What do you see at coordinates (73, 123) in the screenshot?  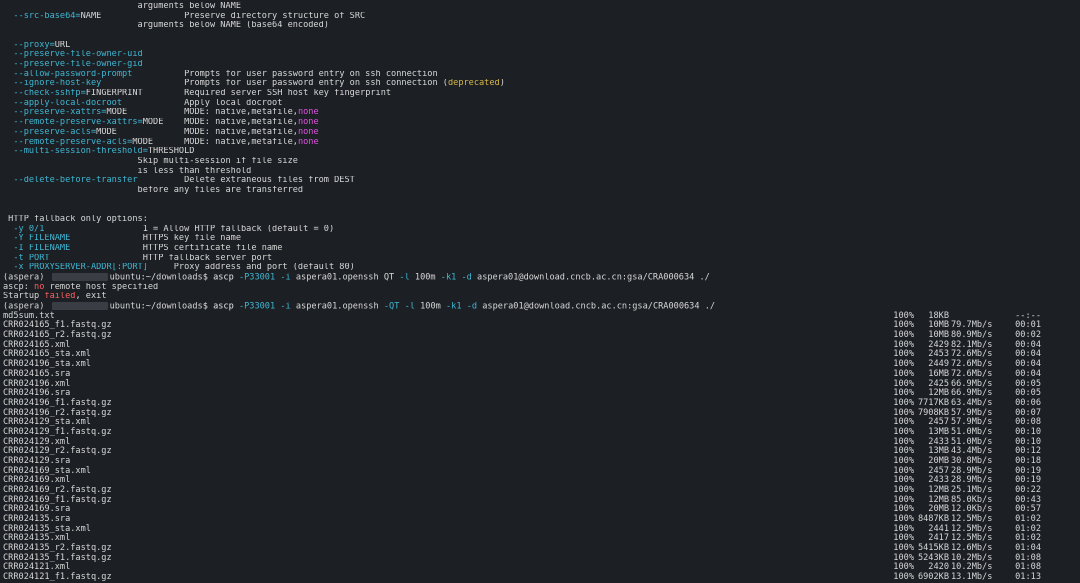 I see `option-flag: --remote-preserve-xattrs=` at bounding box center [73, 123].